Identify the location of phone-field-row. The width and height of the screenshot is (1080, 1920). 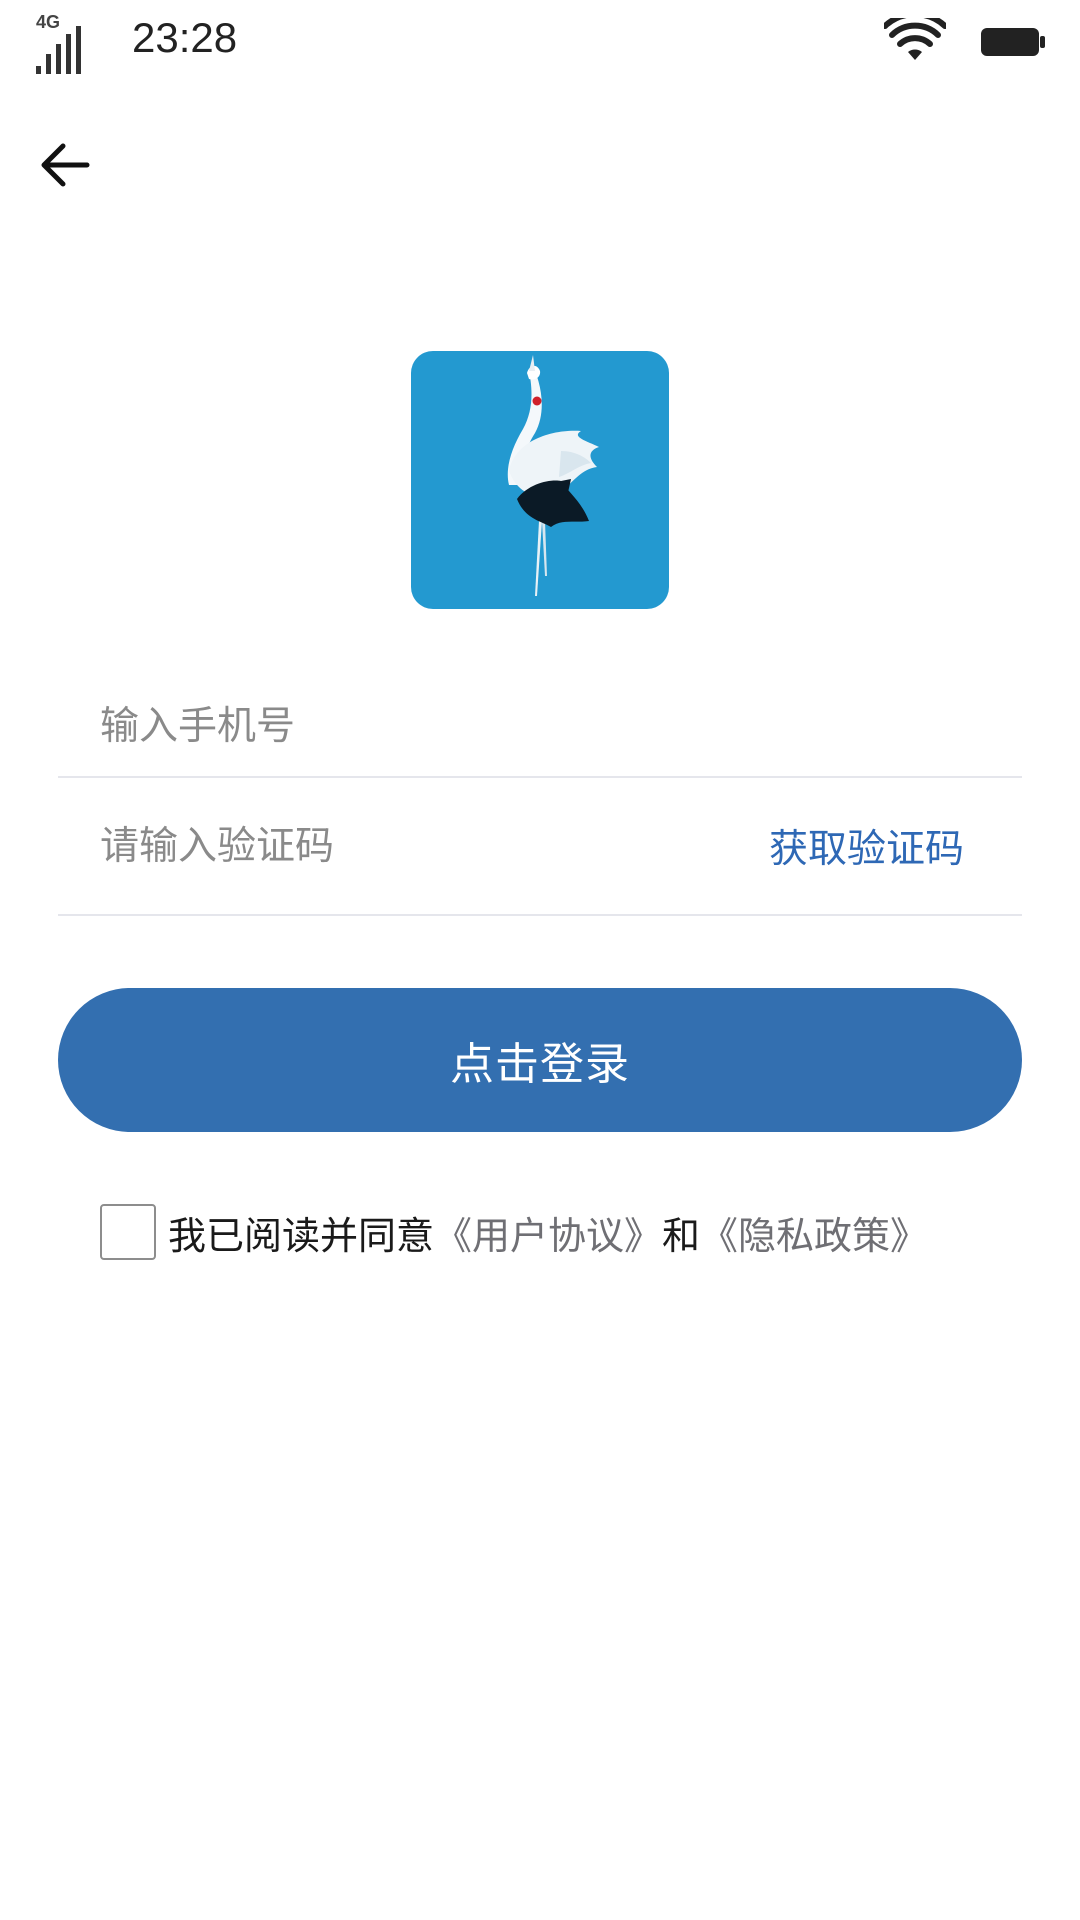
(540, 729).